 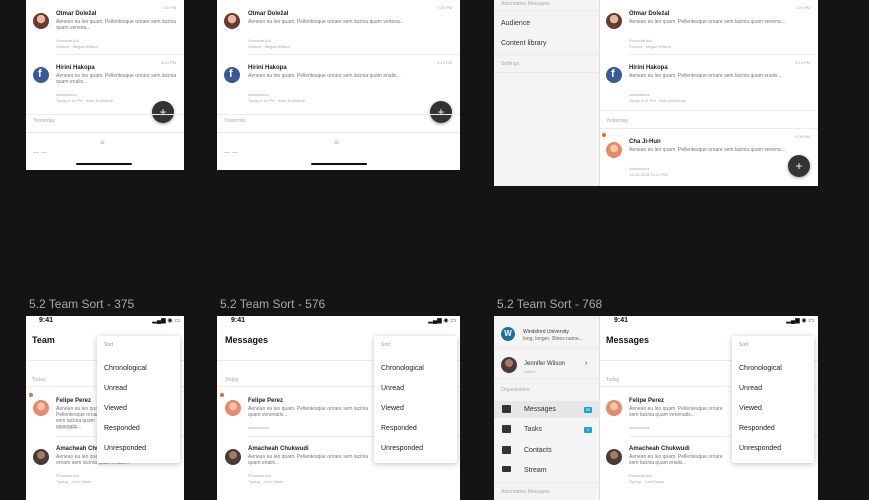 What do you see at coordinates (544, 364) in the screenshot?
I see `user-name: Jennifer Wilson` at bounding box center [544, 364].